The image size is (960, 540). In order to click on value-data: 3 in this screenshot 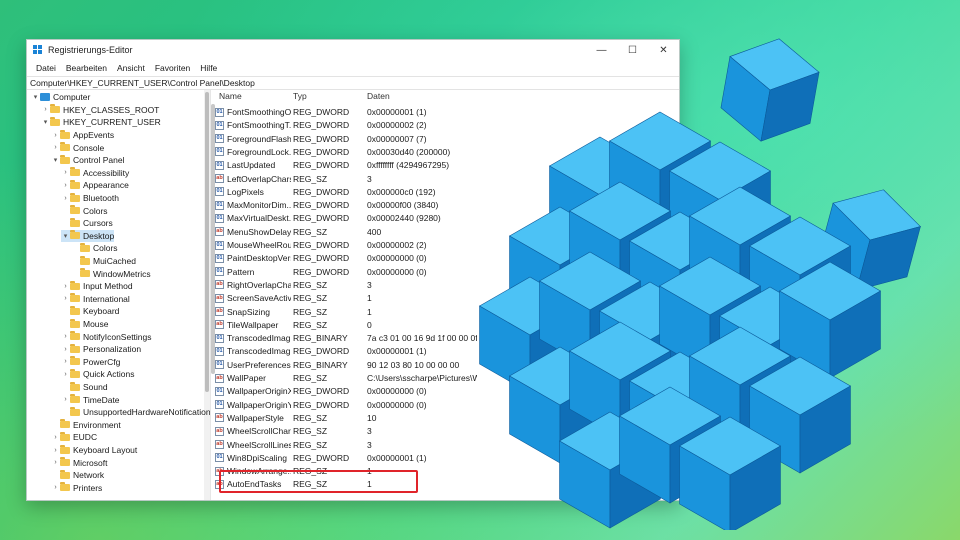, I will do `click(369, 284)`.